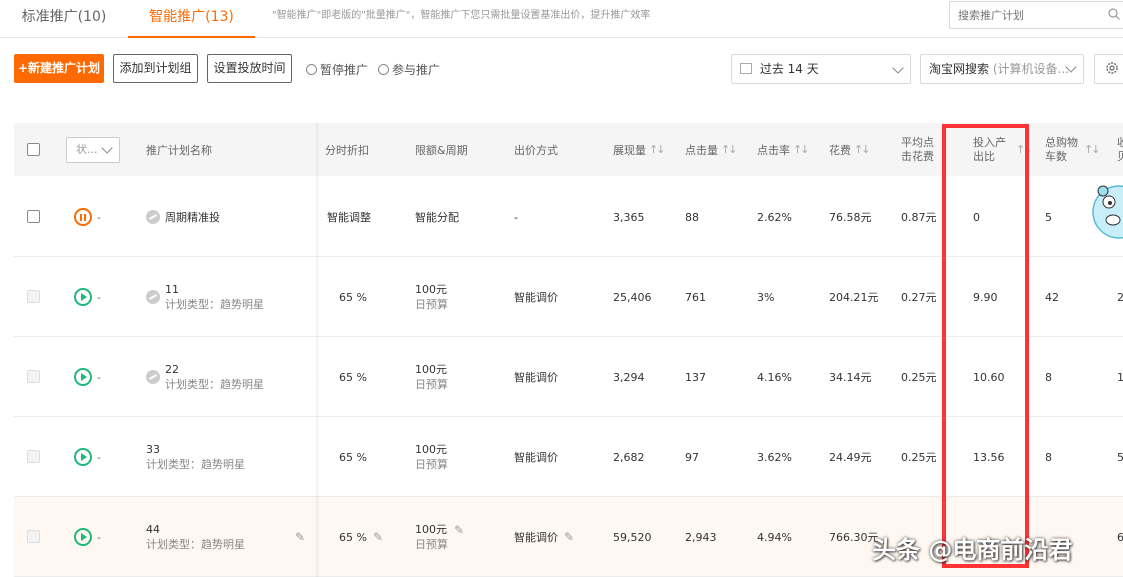 The height and width of the screenshot is (577, 1123). I want to click on plan-name: 22, so click(172, 369).